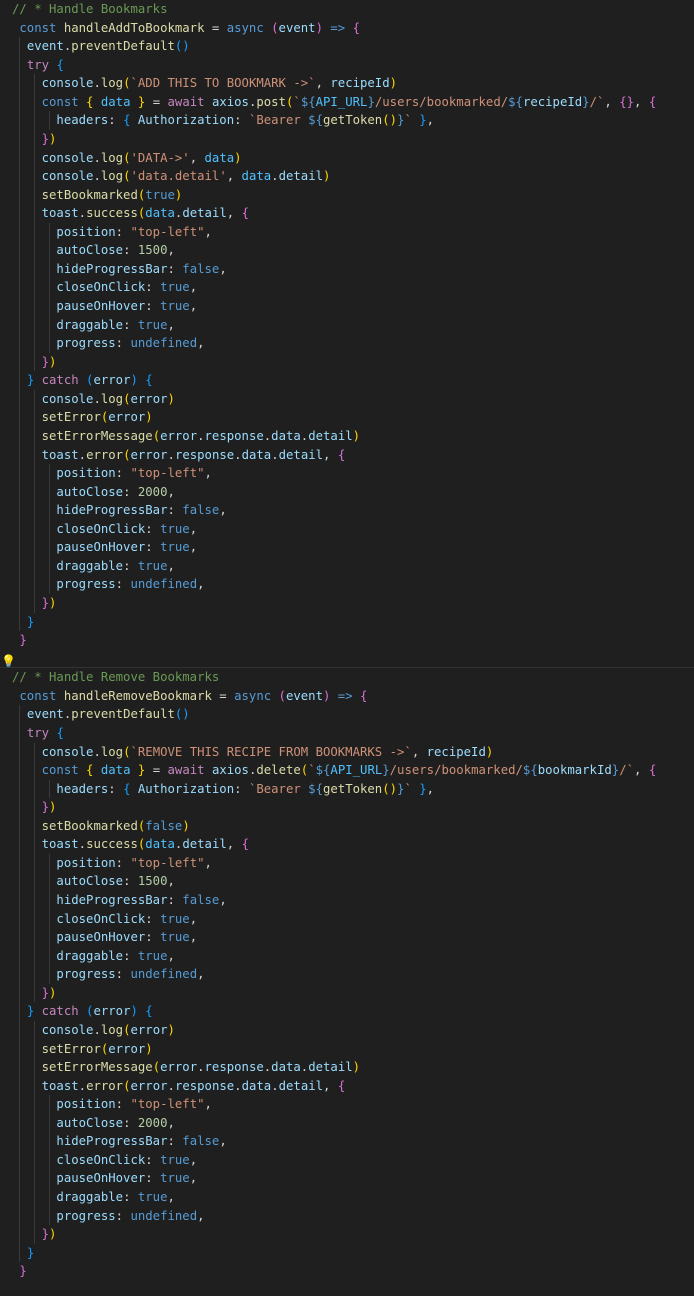 This screenshot has width=694, height=1296. What do you see at coordinates (347, 176) in the screenshot?
I see `code-line: console.log('data.detail', data.detail)` at bounding box center [347, 176].